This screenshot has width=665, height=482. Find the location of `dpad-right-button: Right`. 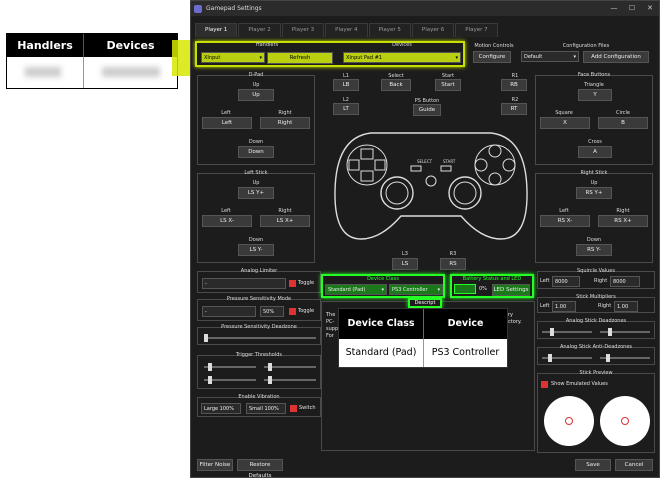

dpad-right-button: Right is located at coordinates (285, 123).